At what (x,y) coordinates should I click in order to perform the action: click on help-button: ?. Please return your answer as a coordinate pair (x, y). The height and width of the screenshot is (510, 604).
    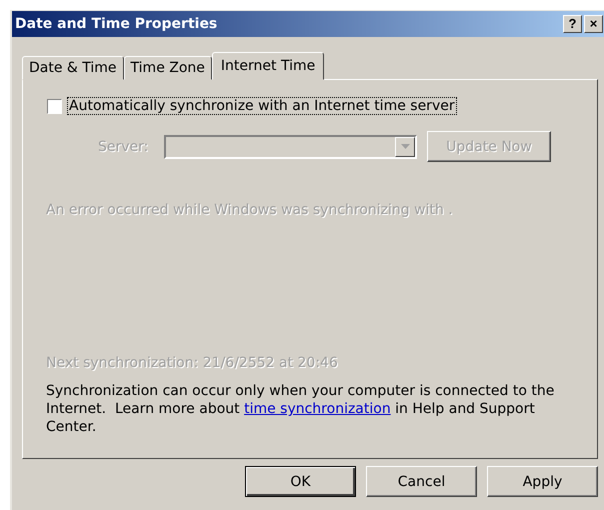
    Looking at the image, I should click on (572, 24).